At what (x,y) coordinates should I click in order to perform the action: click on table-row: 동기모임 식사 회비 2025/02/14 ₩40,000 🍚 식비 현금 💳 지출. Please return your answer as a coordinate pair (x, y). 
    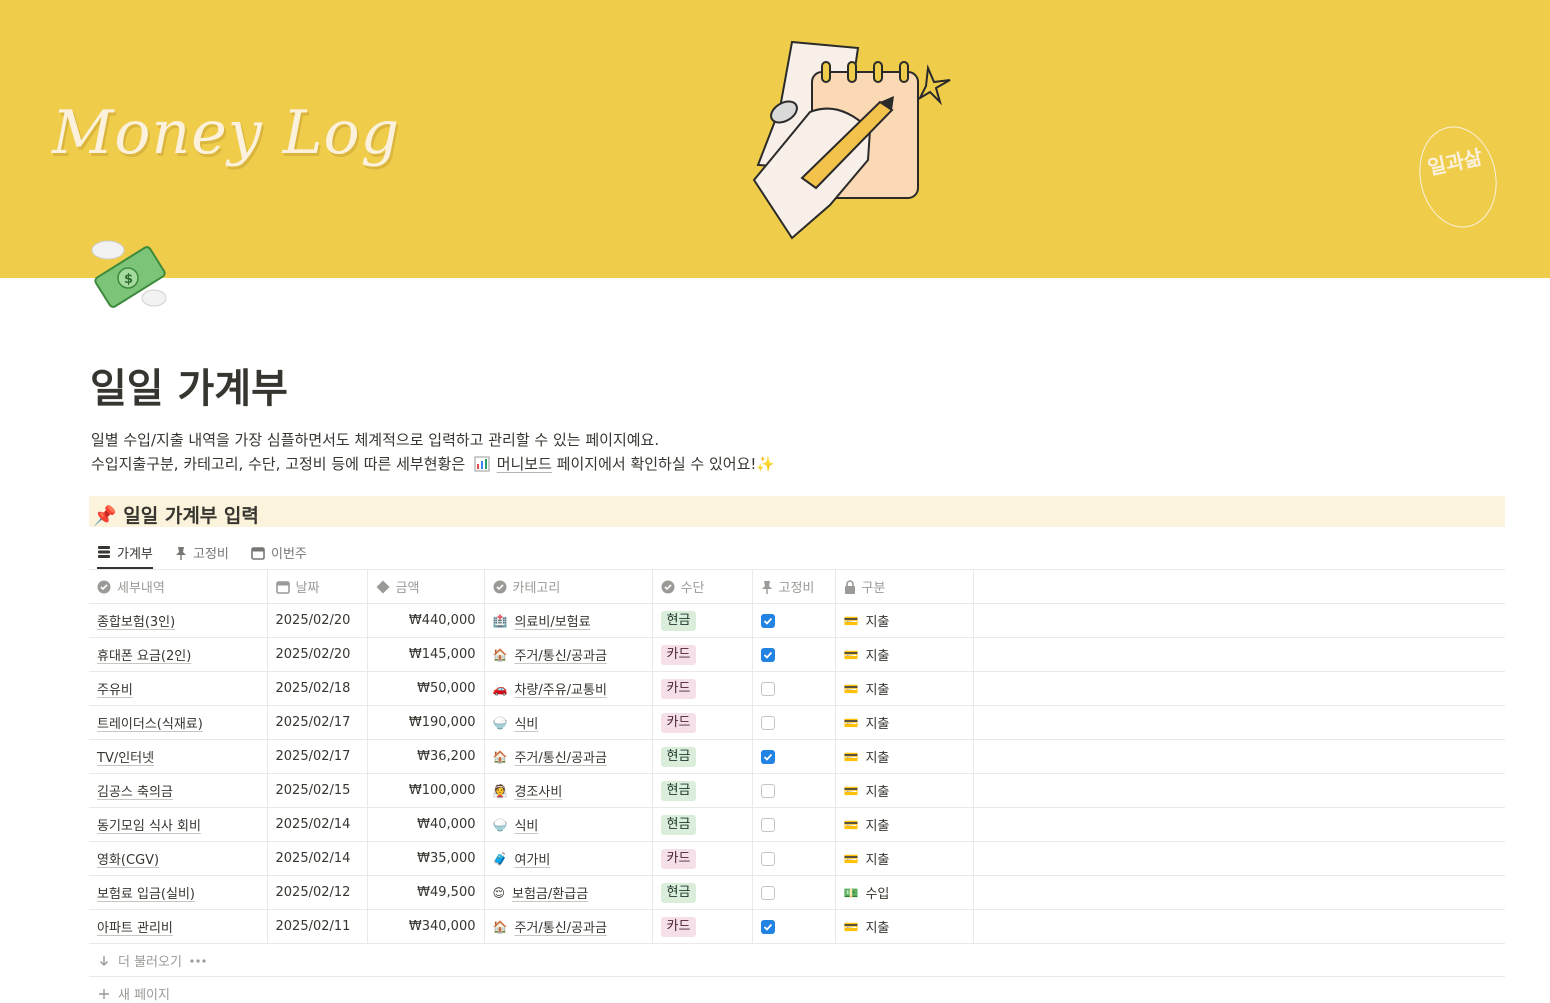
    Looking at the image, I should click on (797, 824).